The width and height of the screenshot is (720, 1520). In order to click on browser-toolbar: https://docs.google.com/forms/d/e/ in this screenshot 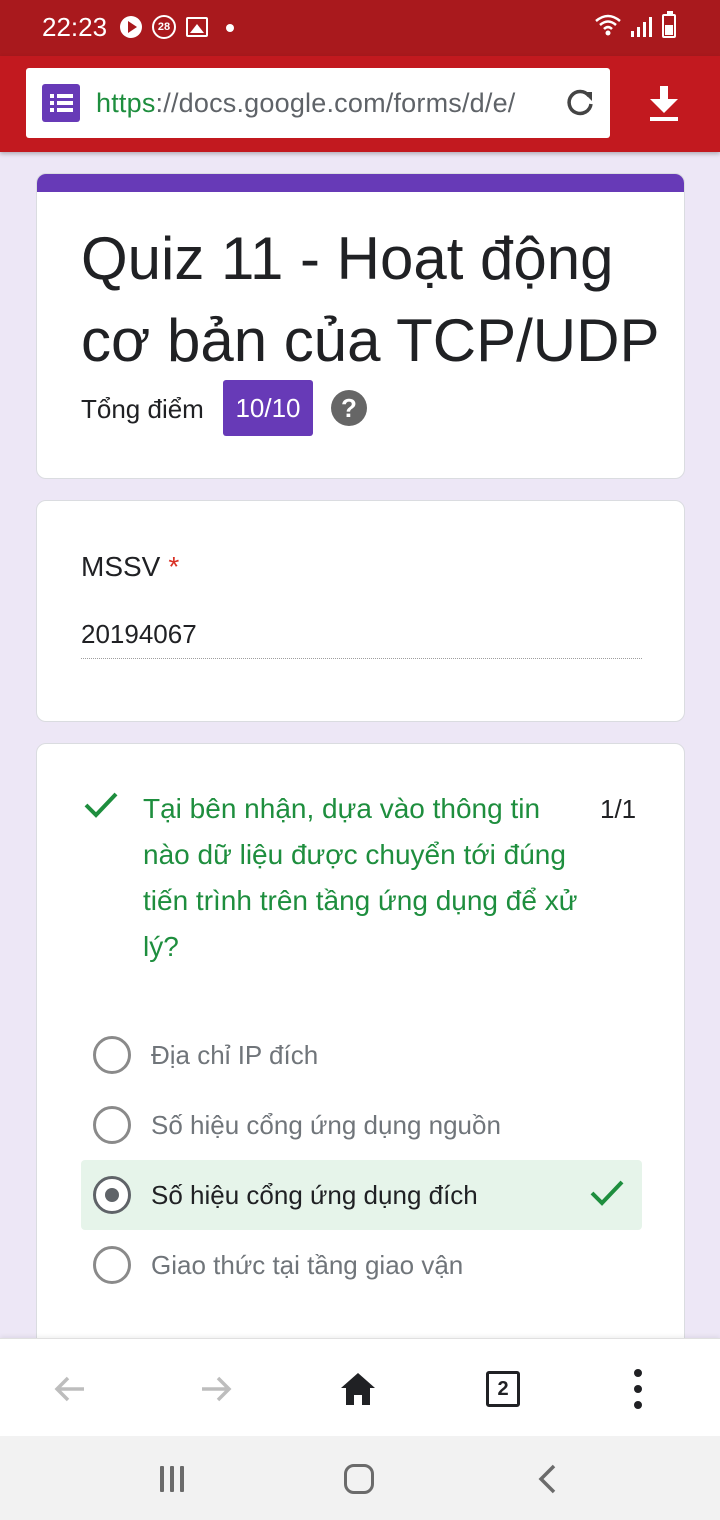, I will do `click(360, 104)`.